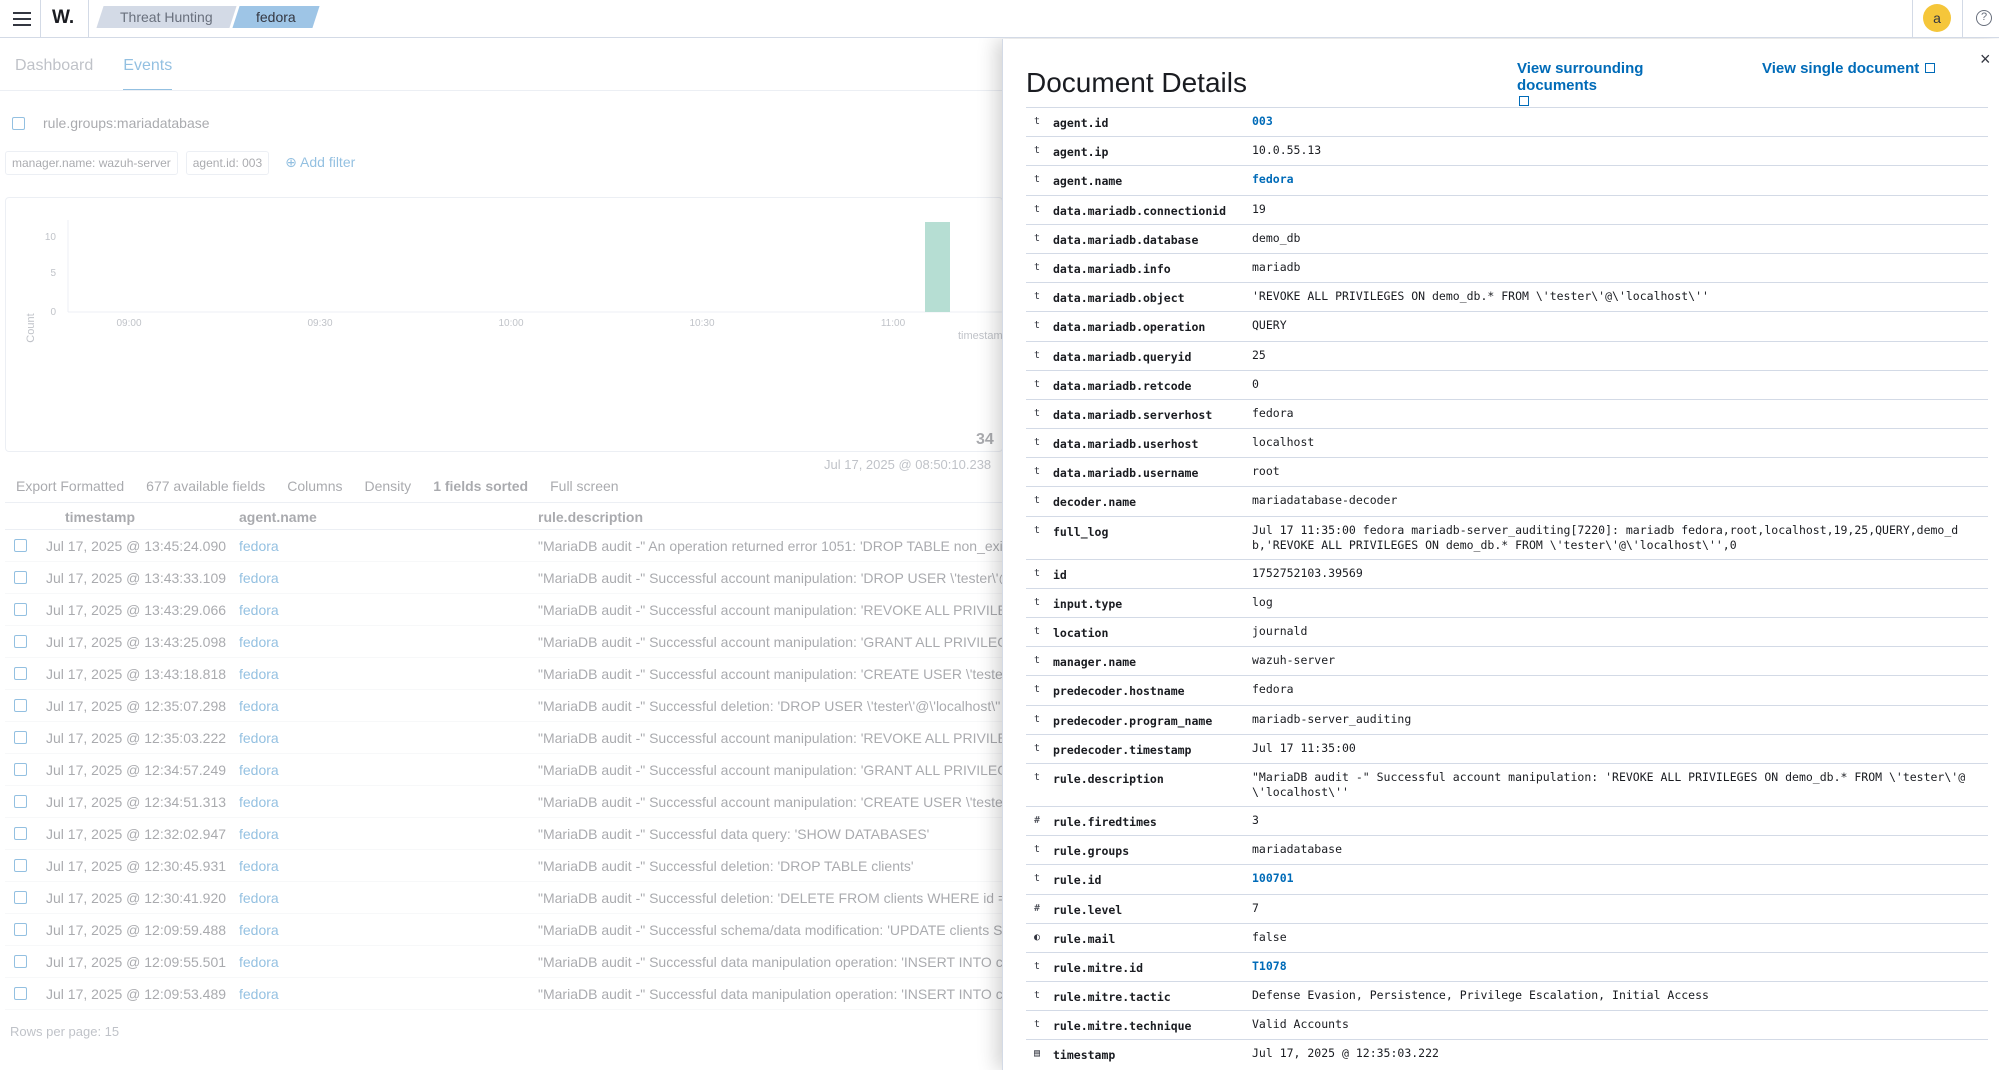 Image resolution: width=1999 pixels, height=1070 pixels. Describe the element at coordinates (1620, 966) in the screenshot. I see `field-value: T1078` at that location.